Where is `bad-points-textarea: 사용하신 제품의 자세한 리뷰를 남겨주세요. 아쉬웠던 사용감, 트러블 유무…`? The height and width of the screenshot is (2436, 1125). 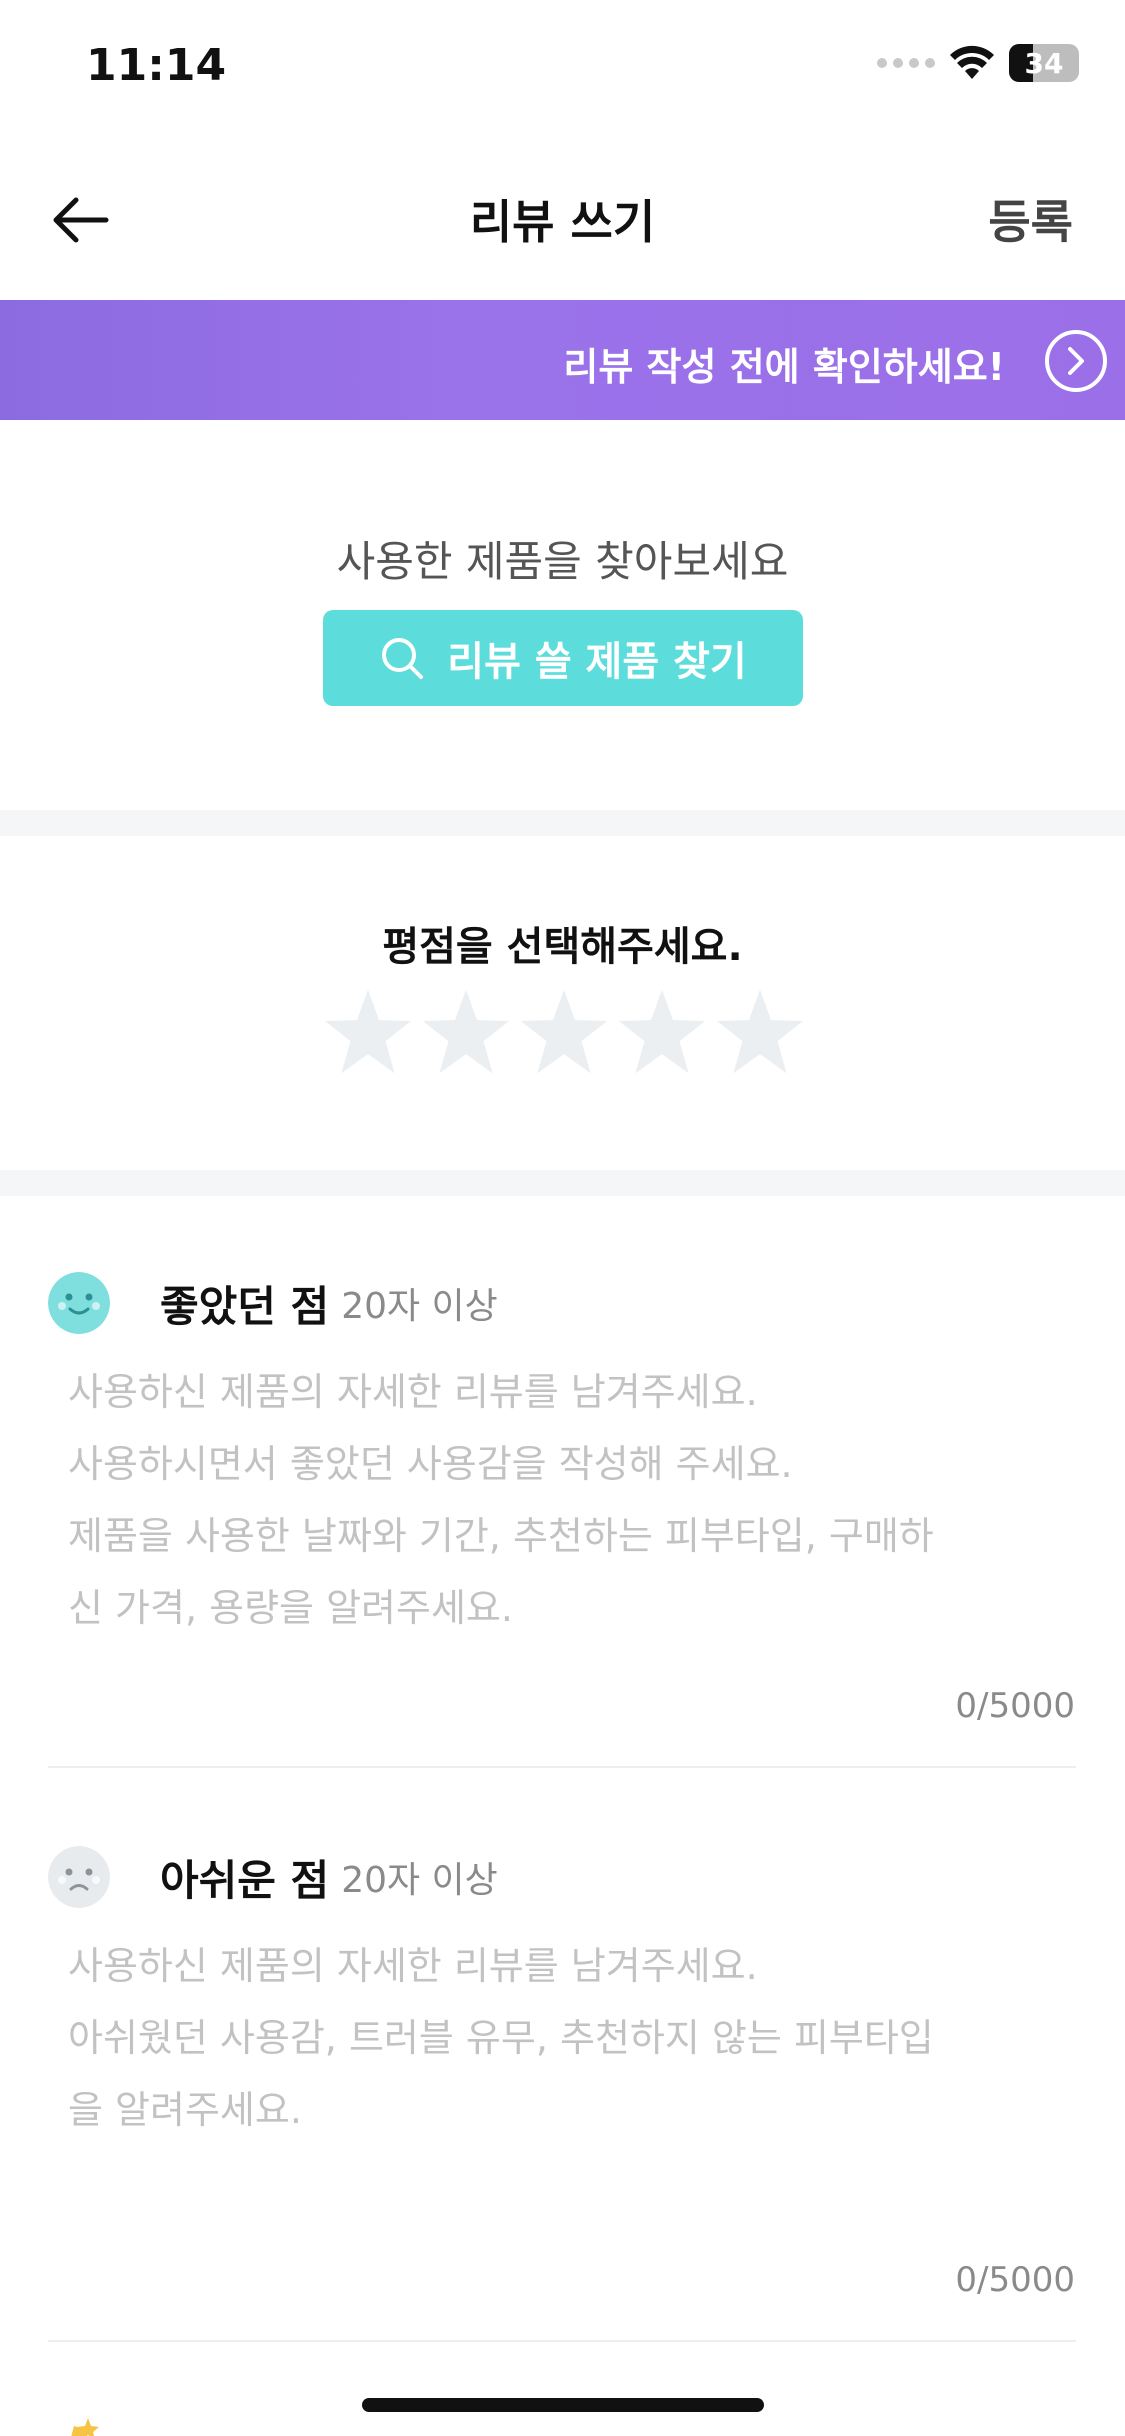
bad-points-textarea: 사용하신 제품의 자세한 리뷰를 남겨주세요. 아쉬웠던 사용감, 트러블 유무… is located at coordinates (563, 2038).